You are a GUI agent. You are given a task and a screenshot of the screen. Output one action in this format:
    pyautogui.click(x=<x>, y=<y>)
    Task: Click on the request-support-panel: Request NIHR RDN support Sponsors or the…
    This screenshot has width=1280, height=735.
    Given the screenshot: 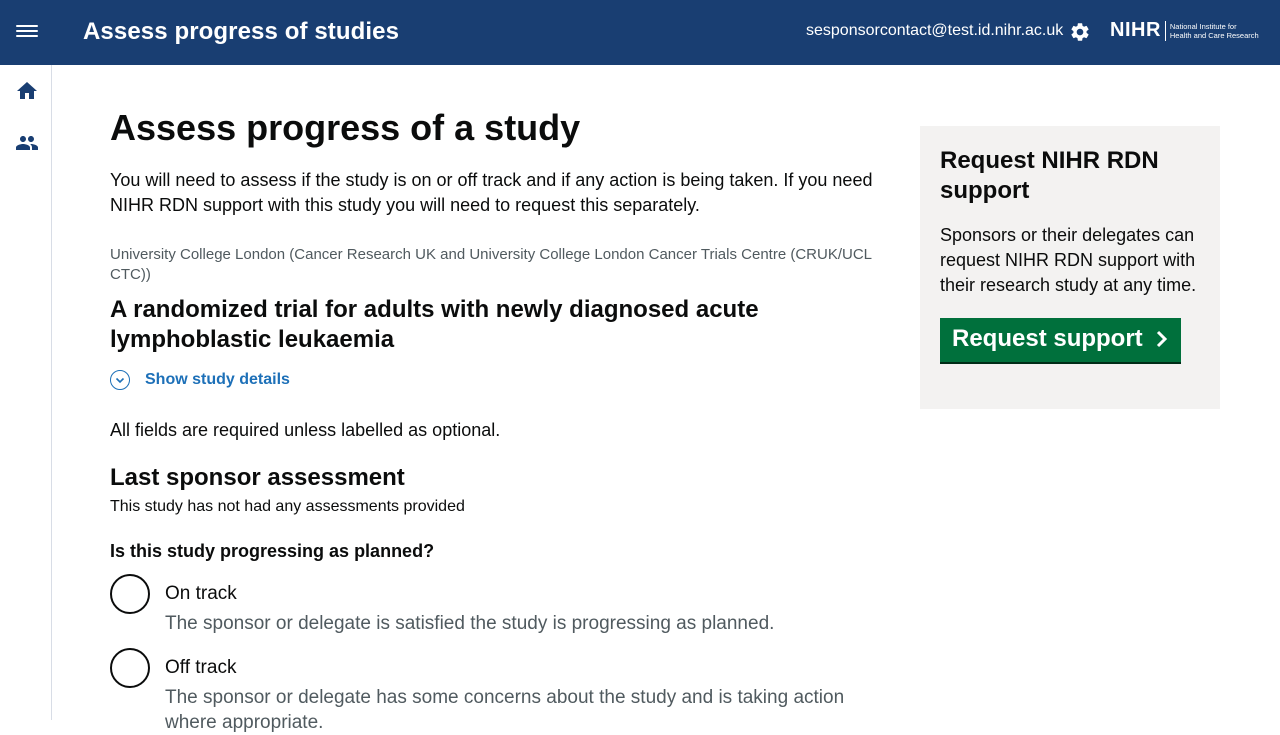 What is the action you would take?
    pyautogui.click(x=1070, y=267)
    